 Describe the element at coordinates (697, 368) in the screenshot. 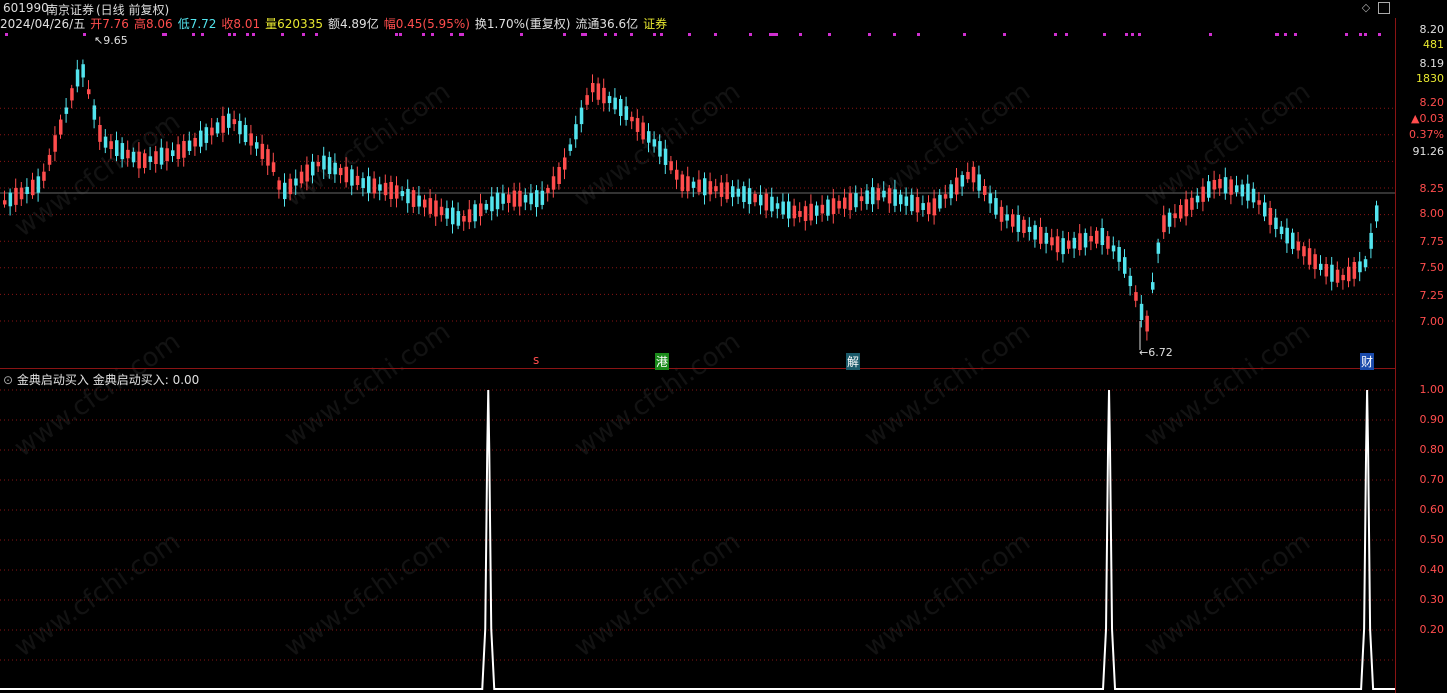

I see `panel-divider` at that location.